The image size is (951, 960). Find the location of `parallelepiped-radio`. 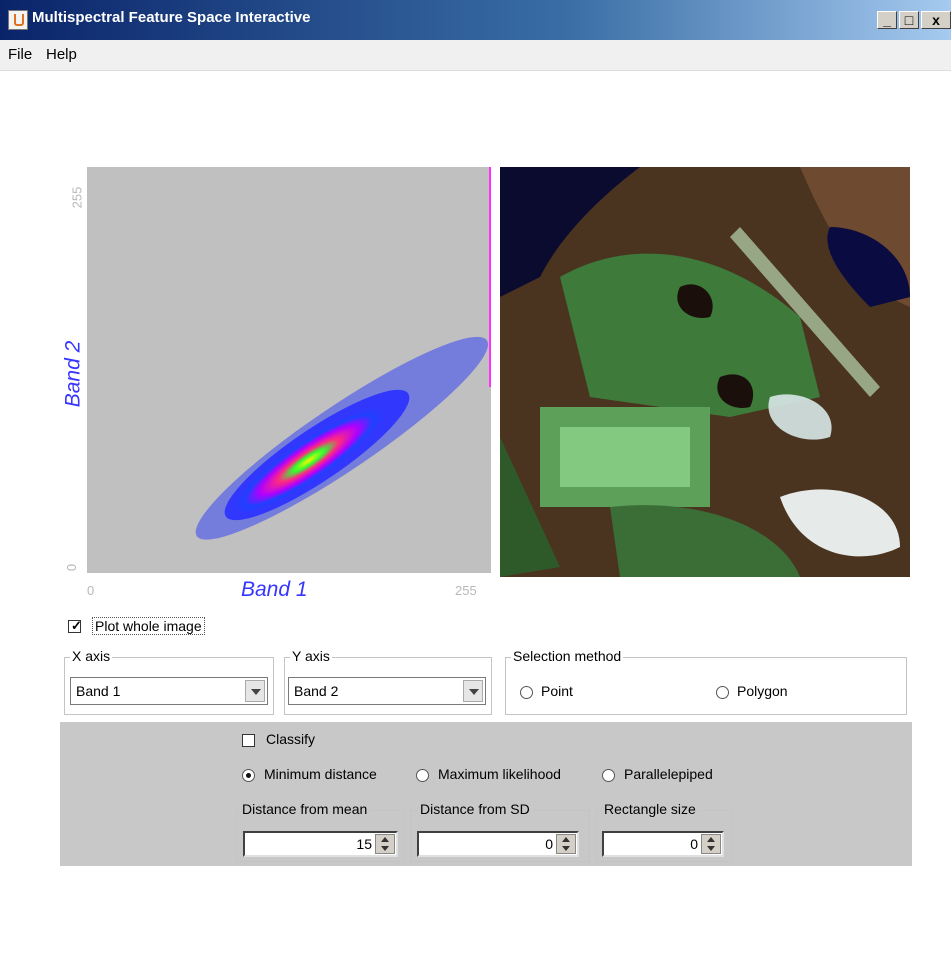

parallelepiped-radio is located at coordinates (608, 775).